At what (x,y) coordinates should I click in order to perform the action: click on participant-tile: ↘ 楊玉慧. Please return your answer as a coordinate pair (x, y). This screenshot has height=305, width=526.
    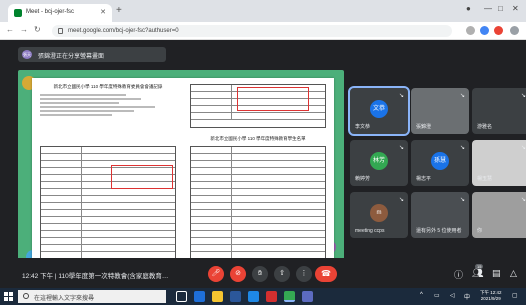
    Looking at the image, I should click on (499, 163).